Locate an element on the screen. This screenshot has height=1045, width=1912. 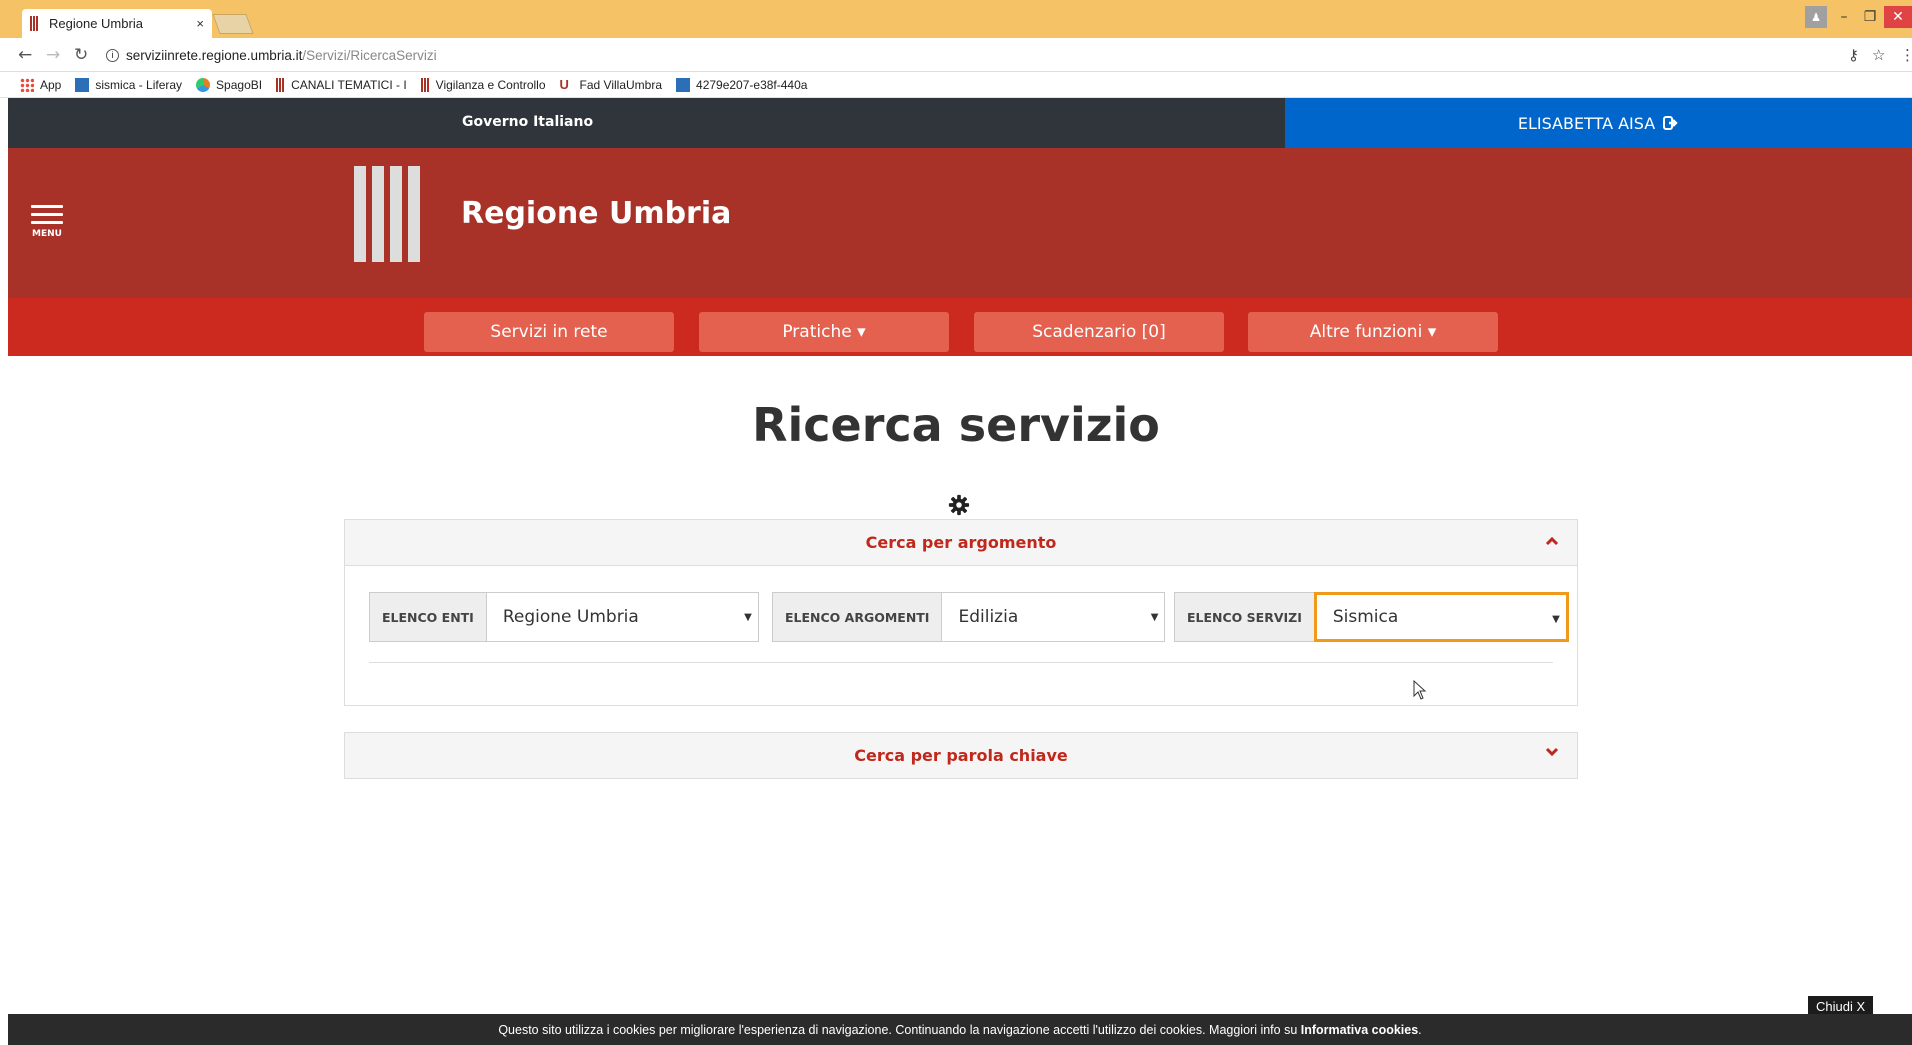
forward-icon: → is located at coordinates (53, 55).